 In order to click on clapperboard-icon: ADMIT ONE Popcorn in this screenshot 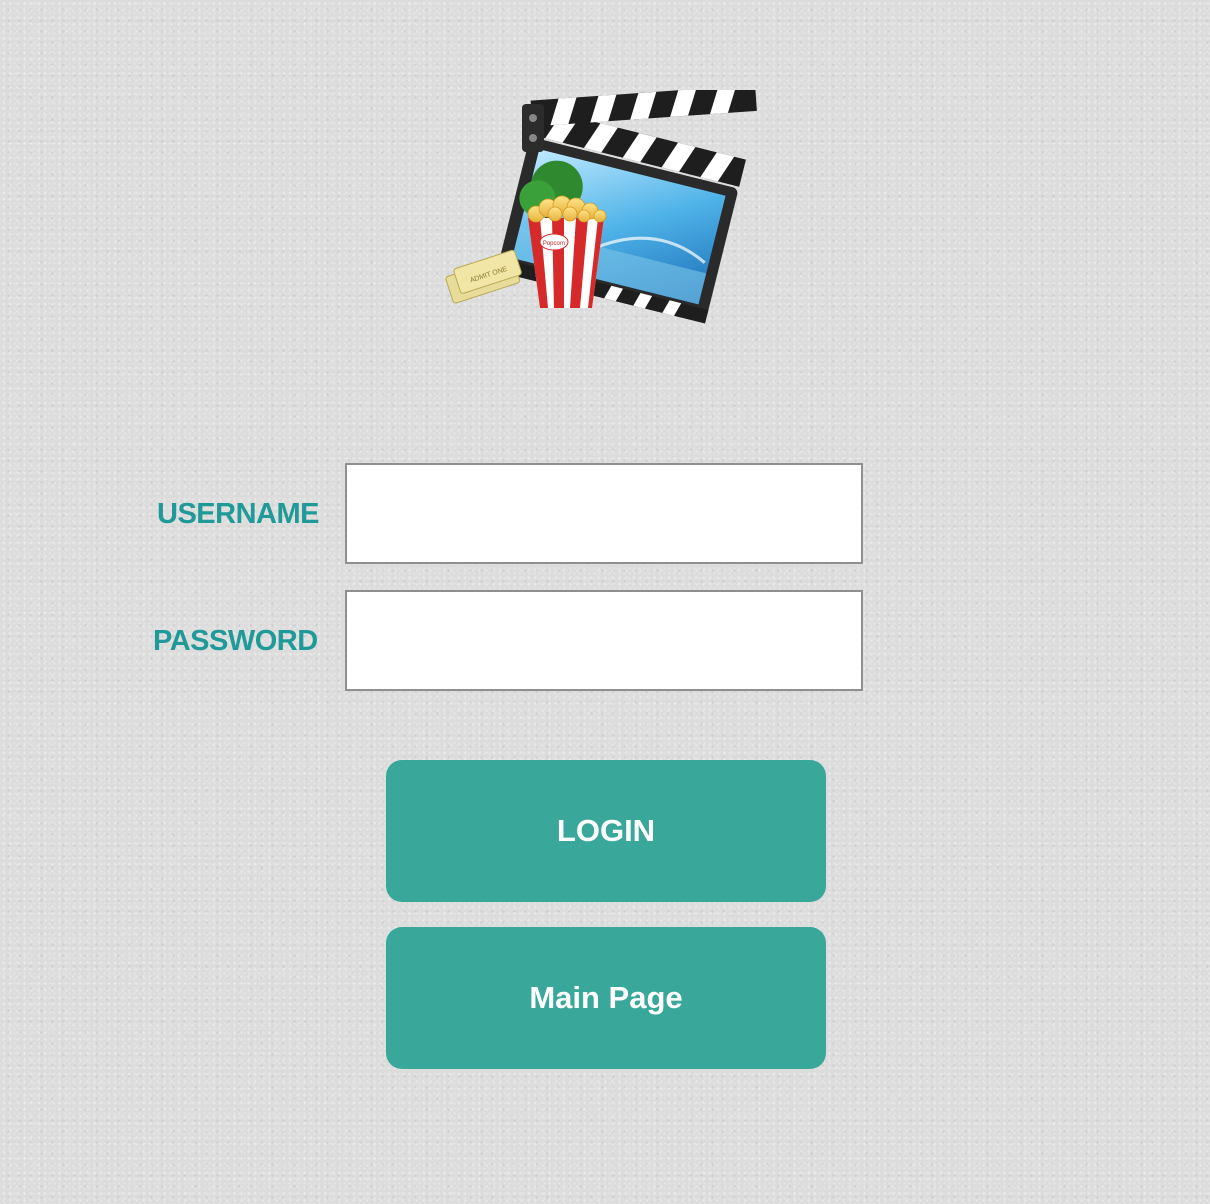, I will do `click(601, 207)`.